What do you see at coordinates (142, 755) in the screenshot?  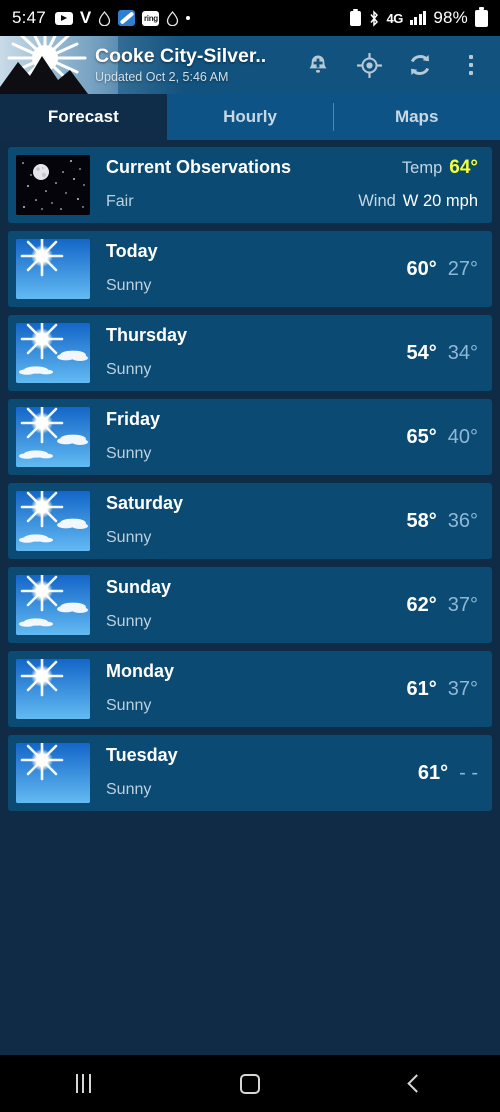 I see `forecast-day: Tuesday` at bounding box center [142, 755].